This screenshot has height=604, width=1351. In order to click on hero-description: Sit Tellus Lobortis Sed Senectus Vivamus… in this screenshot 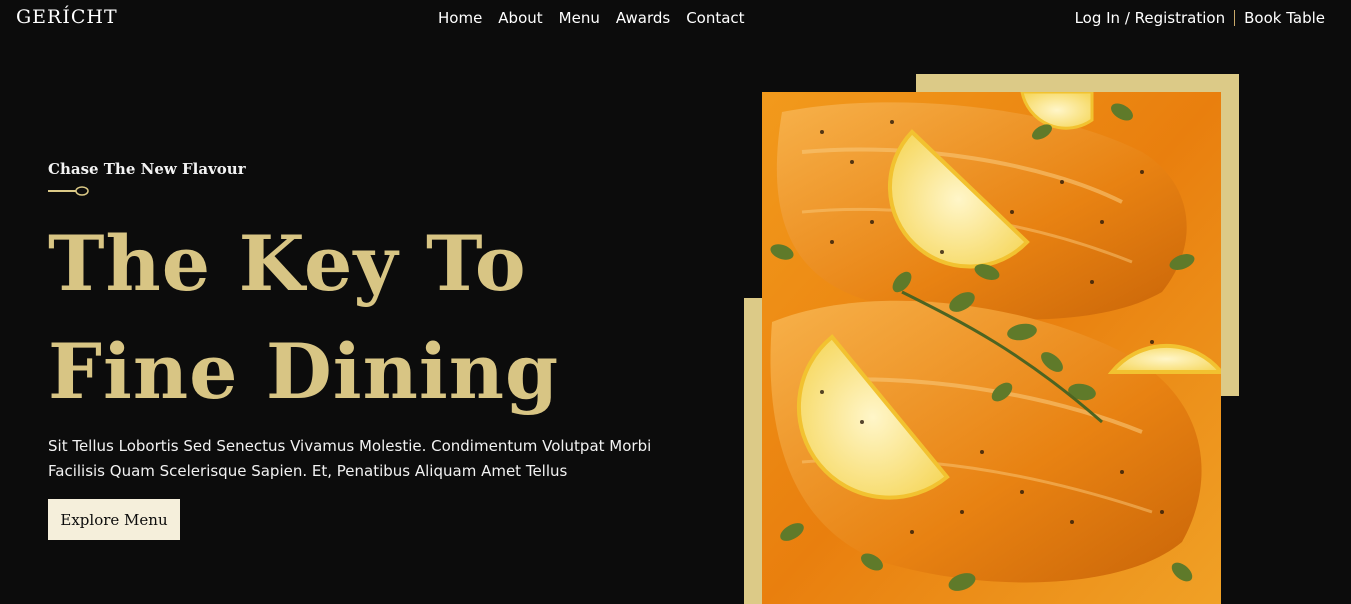, I will do `click(368, 459)`.